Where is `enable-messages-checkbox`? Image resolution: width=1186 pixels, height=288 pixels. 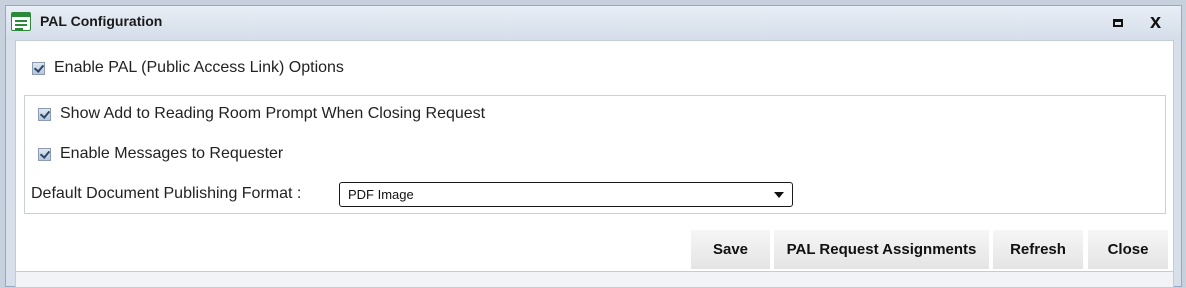 enable-messages-checkbox is located at coordinates (44, 154).